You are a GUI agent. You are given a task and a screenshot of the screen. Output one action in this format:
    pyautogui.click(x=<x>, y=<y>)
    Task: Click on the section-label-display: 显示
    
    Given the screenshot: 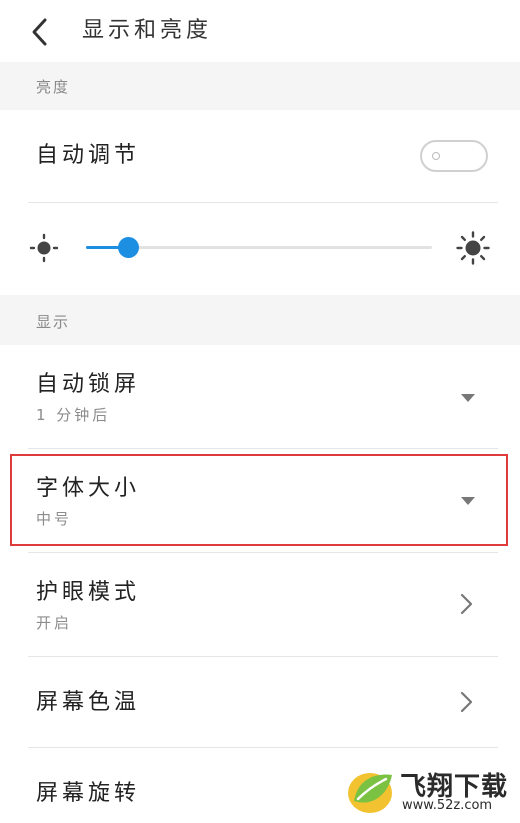 What is the action you would take?
    pyautogui.click(x=53, y=322)
    